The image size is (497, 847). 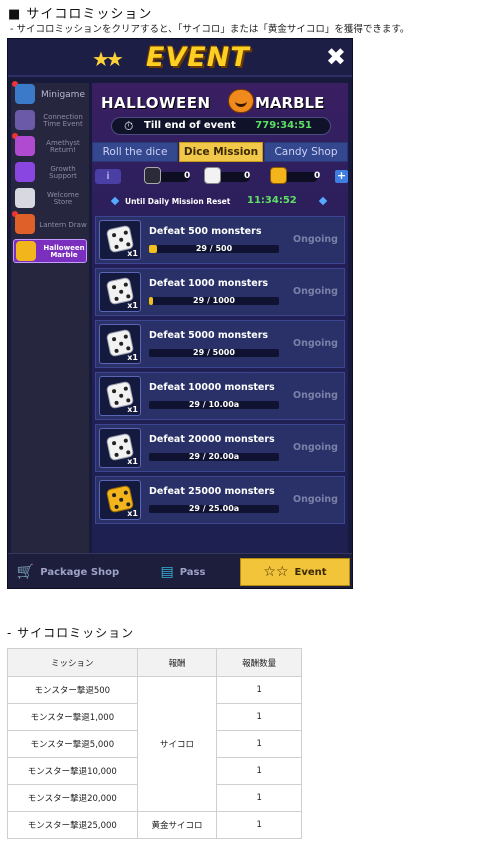 I want to click on lightning-icon, so click(x=25, y=172).